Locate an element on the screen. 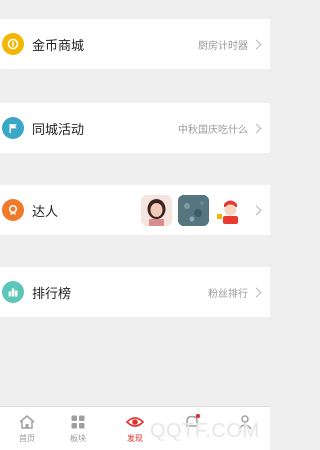  medal-icon is located at coordinates (13, 210).